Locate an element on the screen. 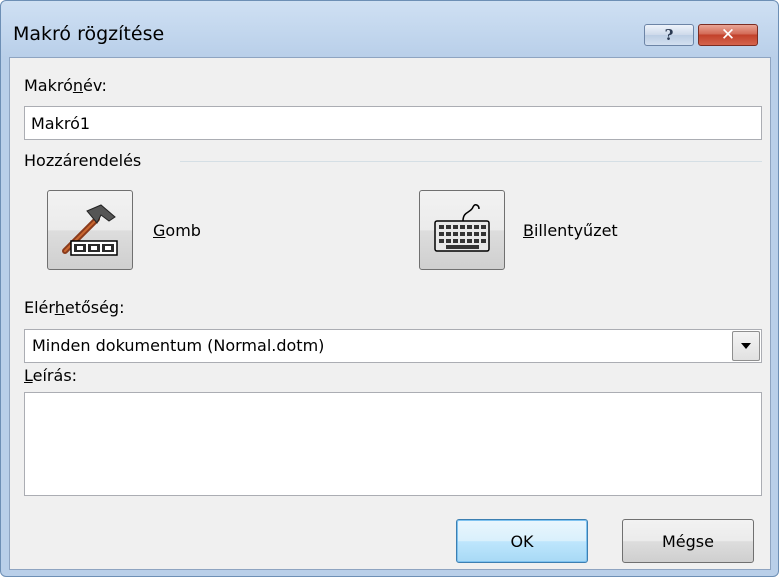 This screenshot has width=779, height=577. macro-name-label-part: Makró is located at coordinates (48, 85).